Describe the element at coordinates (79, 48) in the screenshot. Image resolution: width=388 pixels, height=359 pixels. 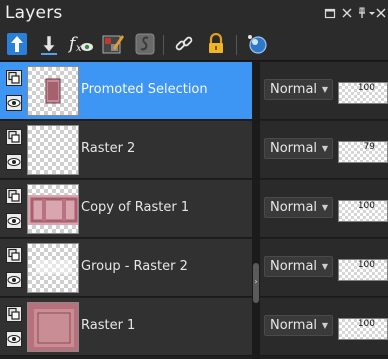
I see `svg-text: x` at that location.